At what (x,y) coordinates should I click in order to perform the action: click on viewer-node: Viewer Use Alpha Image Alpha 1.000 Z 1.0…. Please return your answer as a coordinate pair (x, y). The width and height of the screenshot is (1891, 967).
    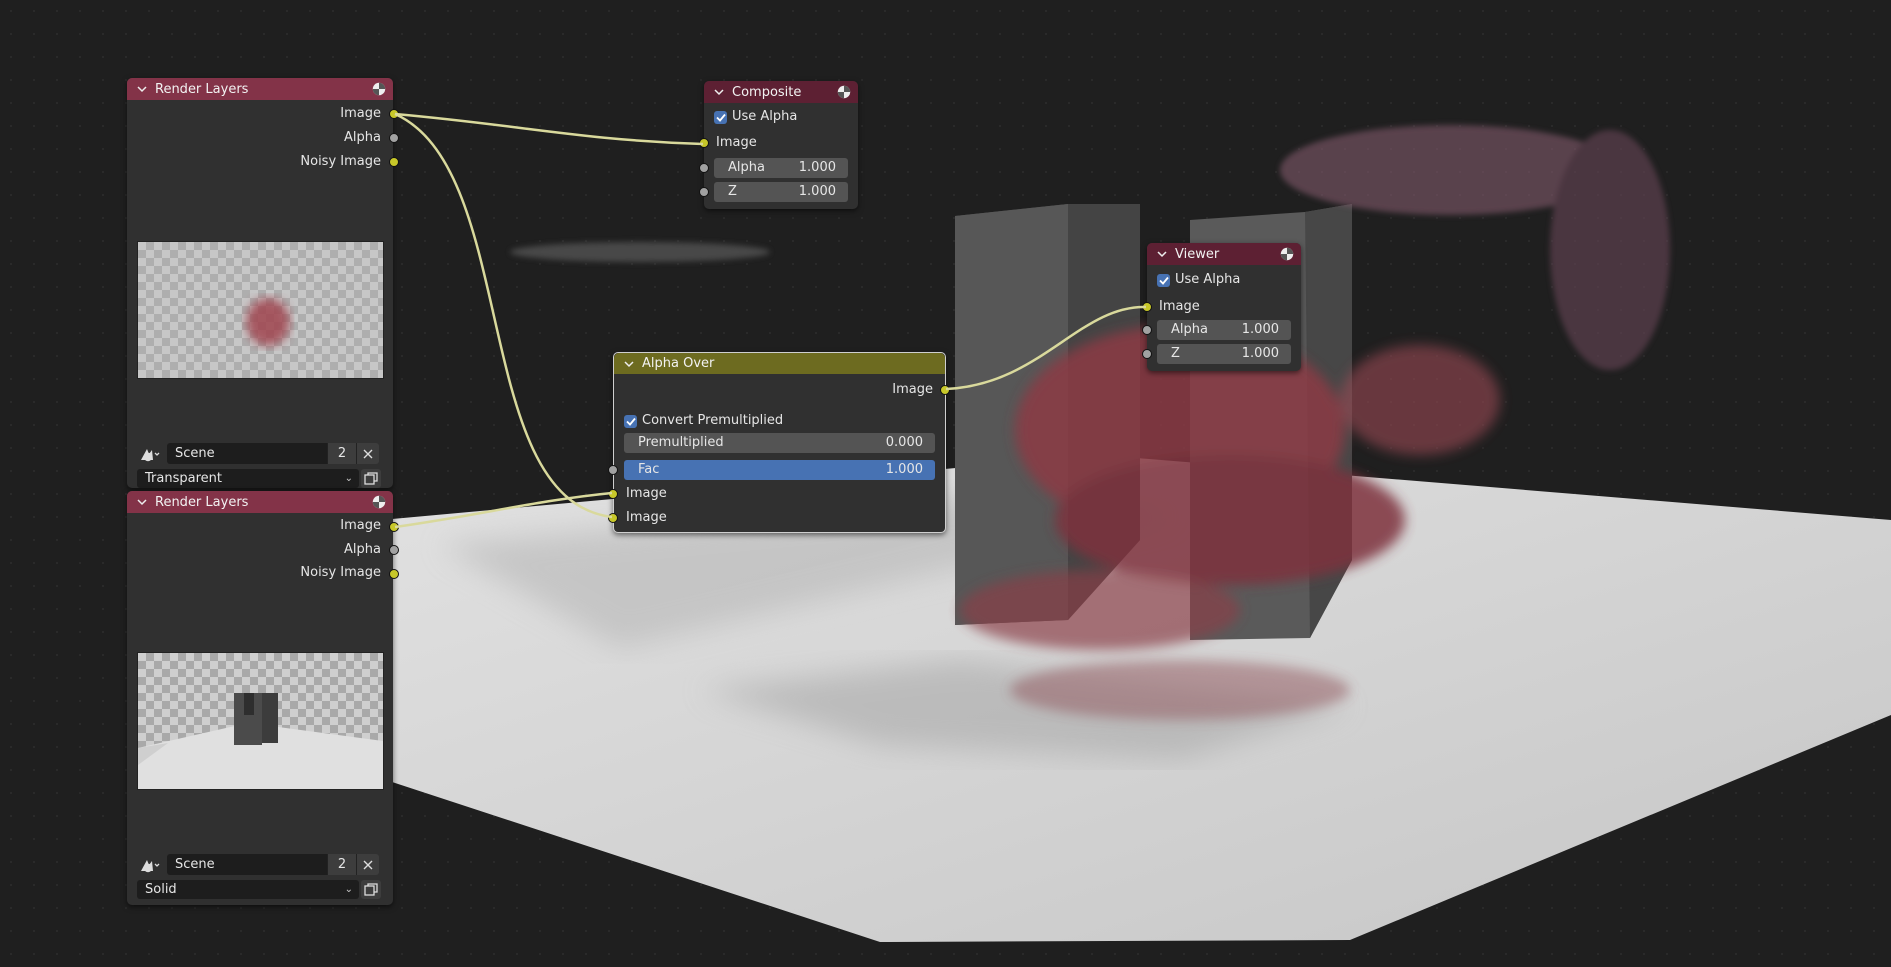
    Looking at the image, I should click on (1221, 307).